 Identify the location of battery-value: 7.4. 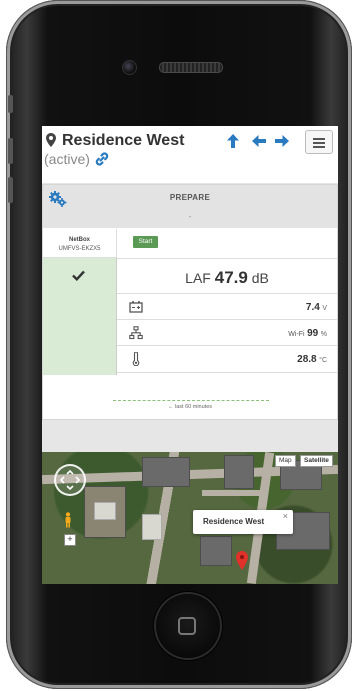
(312, 307).